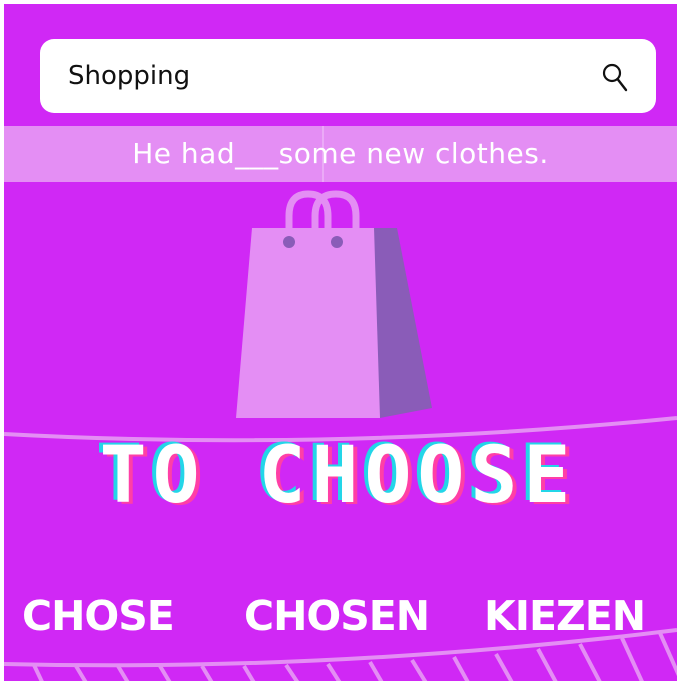  I want to click on search-icon, so click(615, 77).